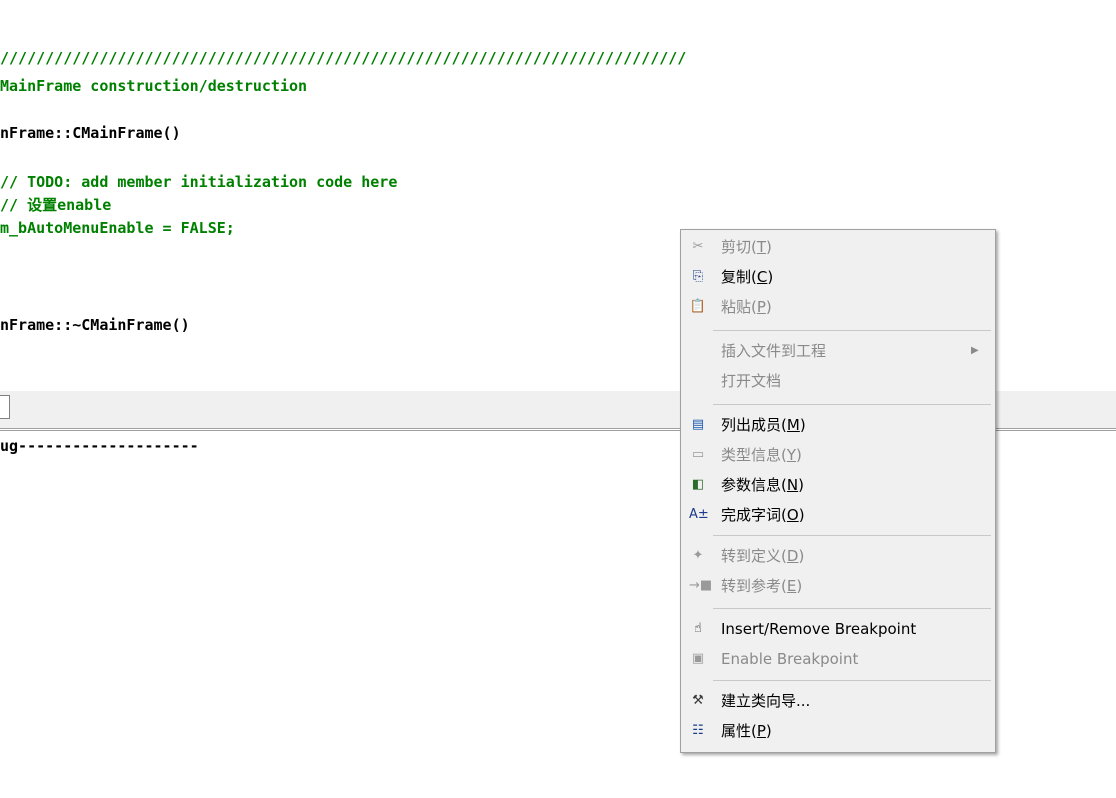 Image resolution: width=1116 pixels, height=798 pixels. What do you see at coordinates (819, 629) in the screenshot?
I see `menu-item-label: Insert/Remove Breakpoint` at bounding box center [819, 629].